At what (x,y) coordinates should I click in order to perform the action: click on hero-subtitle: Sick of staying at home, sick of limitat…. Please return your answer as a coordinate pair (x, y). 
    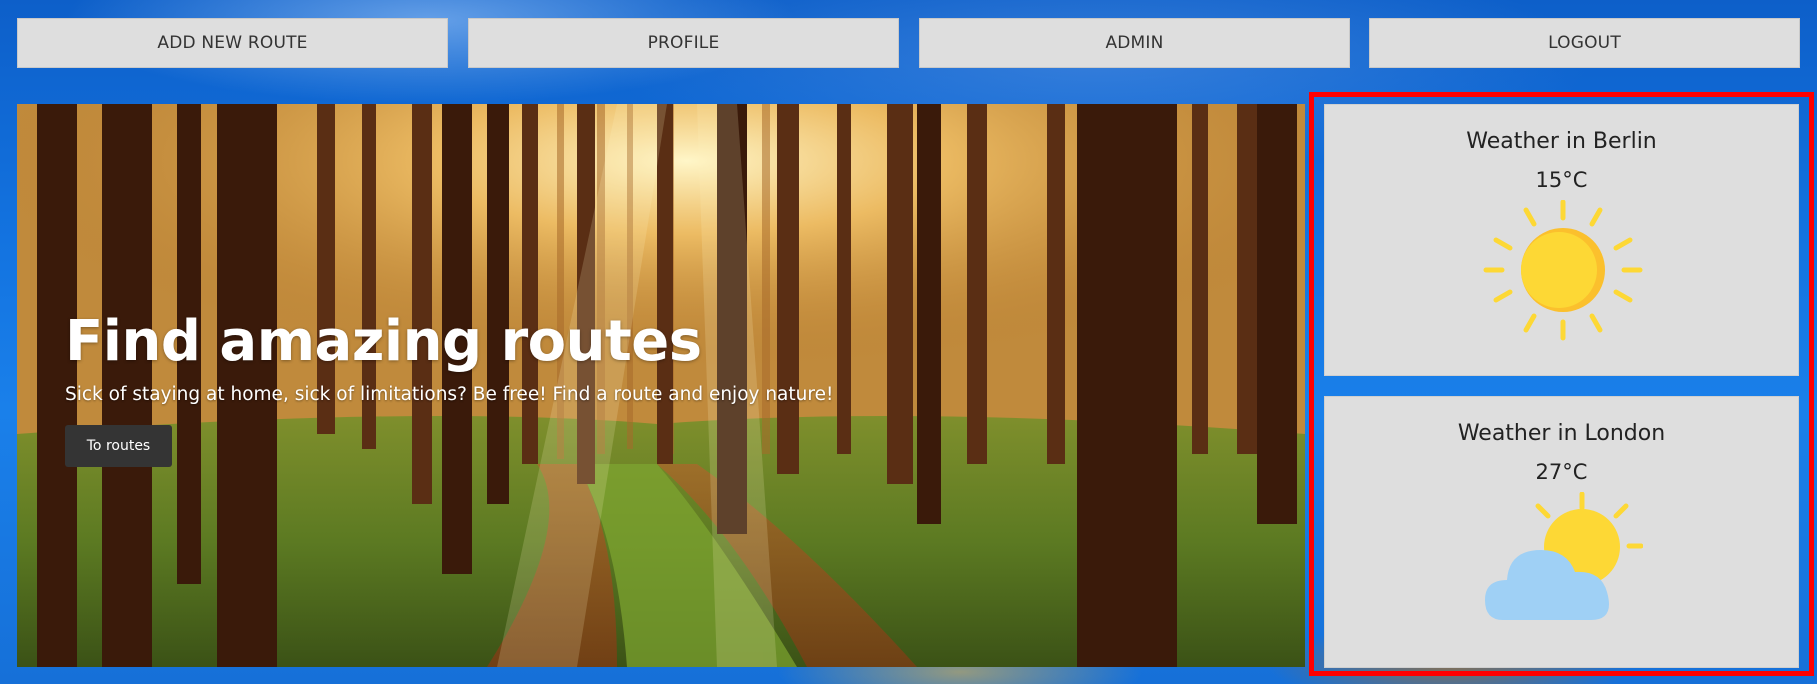
    Looking at the image, I should click on (449, 394).